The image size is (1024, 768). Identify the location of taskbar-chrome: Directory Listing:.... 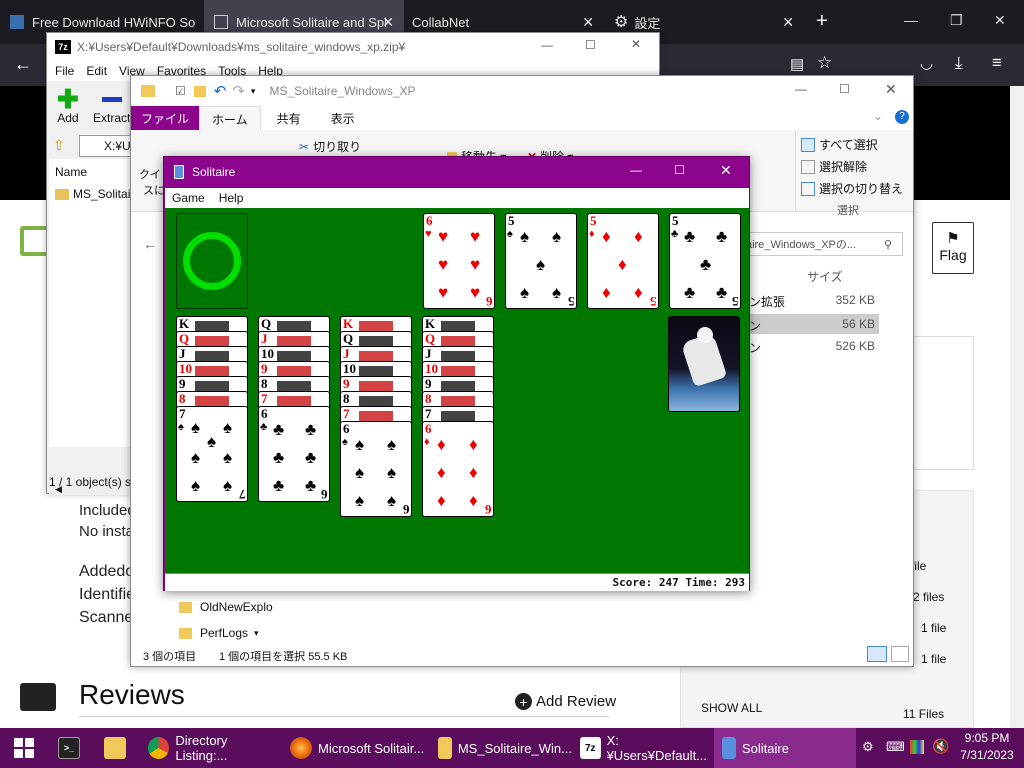
(211, 748).